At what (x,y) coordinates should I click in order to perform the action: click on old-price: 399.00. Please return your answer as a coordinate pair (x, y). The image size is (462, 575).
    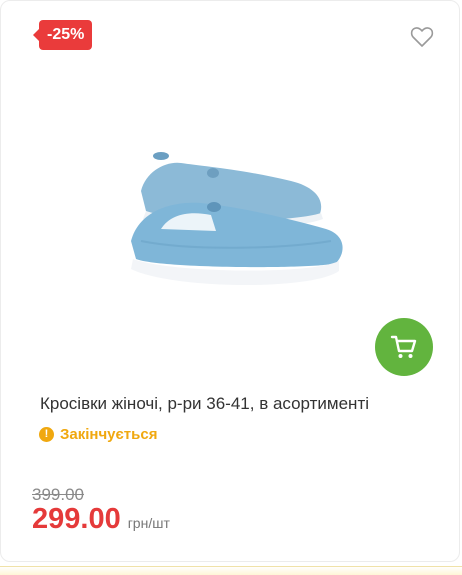
    Looking at the image, I should click on (58, 494).